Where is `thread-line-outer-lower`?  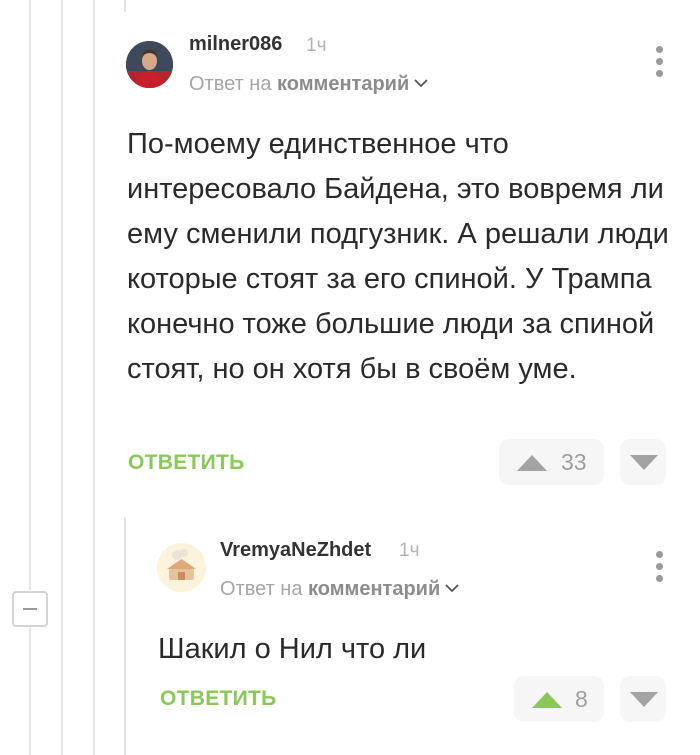 thread-line-outer-lower is located at coordinates (30, 691).